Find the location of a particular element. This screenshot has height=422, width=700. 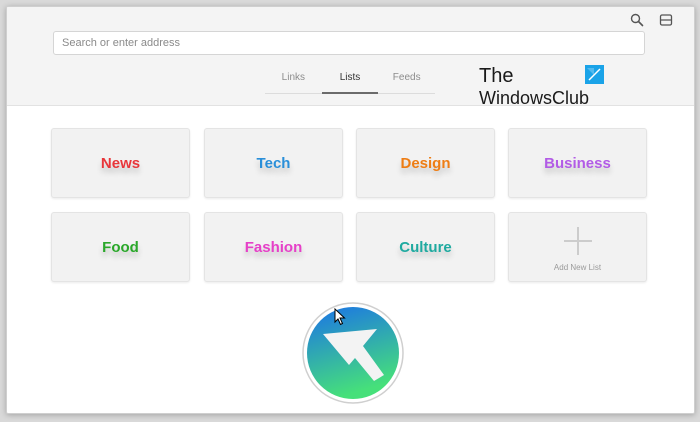

view-tabs: Links Lists Feeds is located at coordinates (350, 81).